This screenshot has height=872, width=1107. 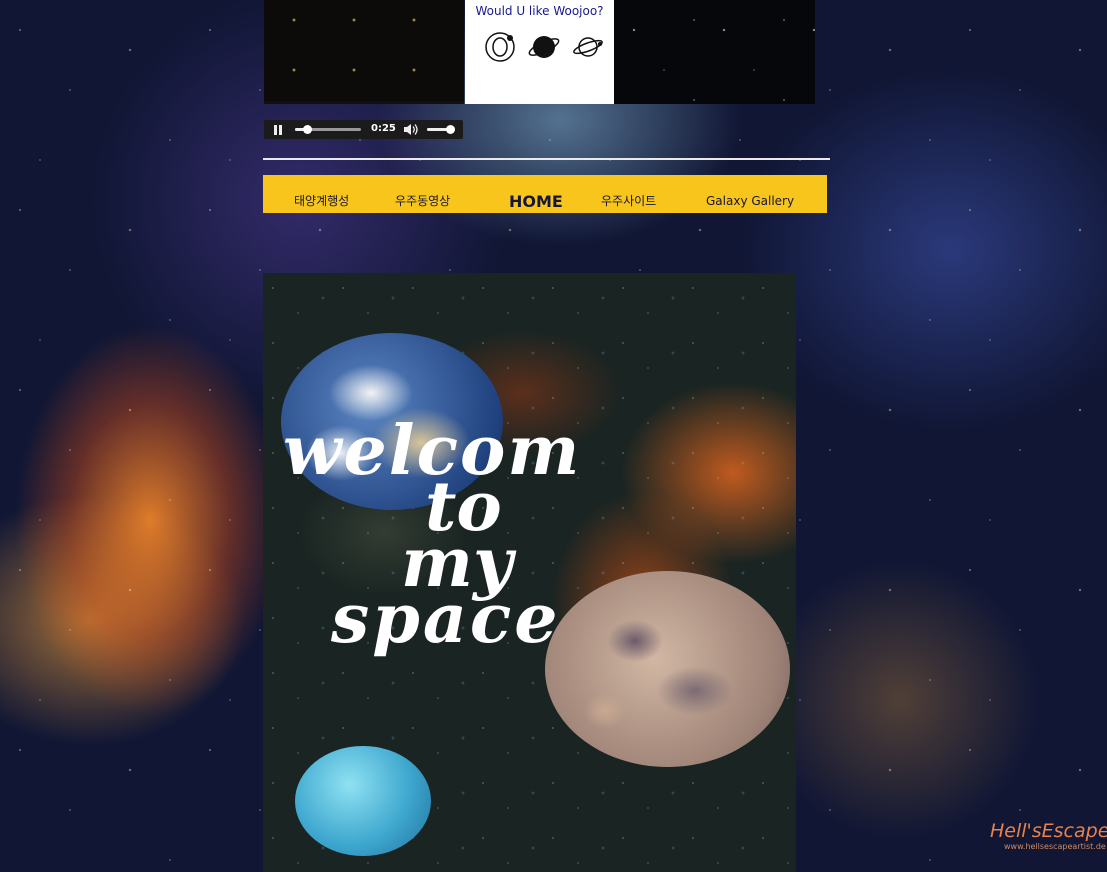 What do you see at coordinates (628, 194) in the screenshot?
I see `nav-item-space-sites: 우주사이트` at bounding box center [628, 194].